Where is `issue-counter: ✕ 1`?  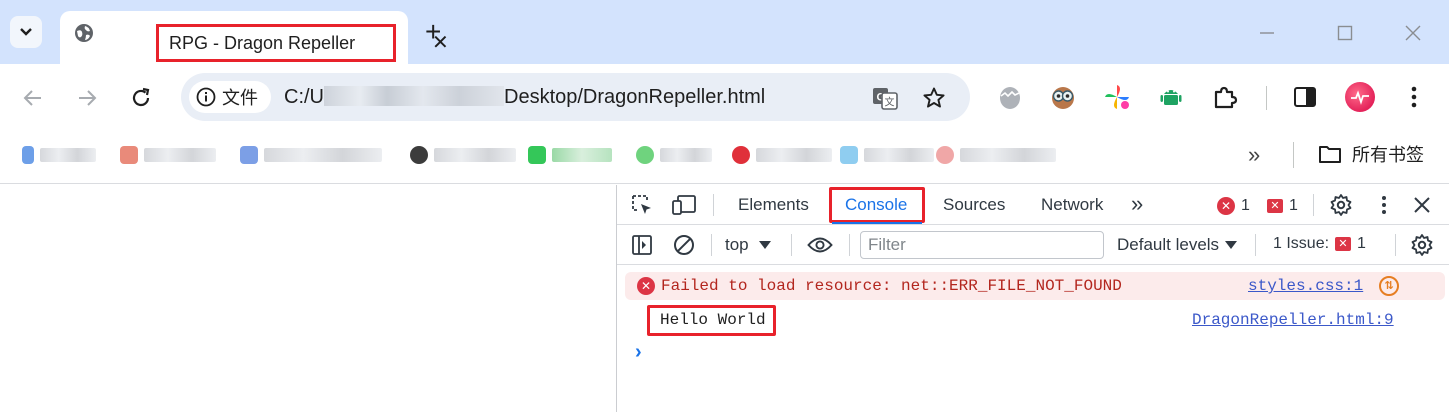 issue-counter: ✕ 1 is located at coordinates (1282, 206).